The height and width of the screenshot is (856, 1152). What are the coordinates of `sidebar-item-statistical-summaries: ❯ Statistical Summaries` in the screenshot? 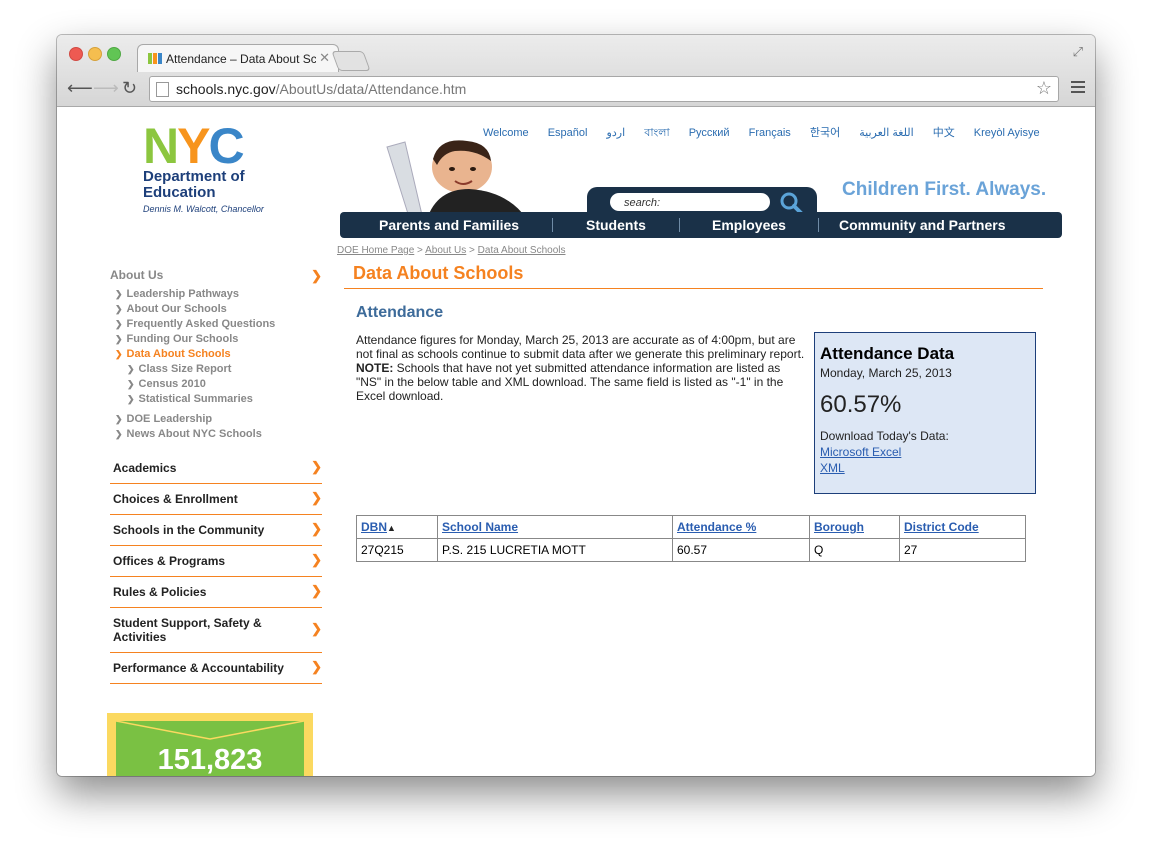 It's located at (216, 400).